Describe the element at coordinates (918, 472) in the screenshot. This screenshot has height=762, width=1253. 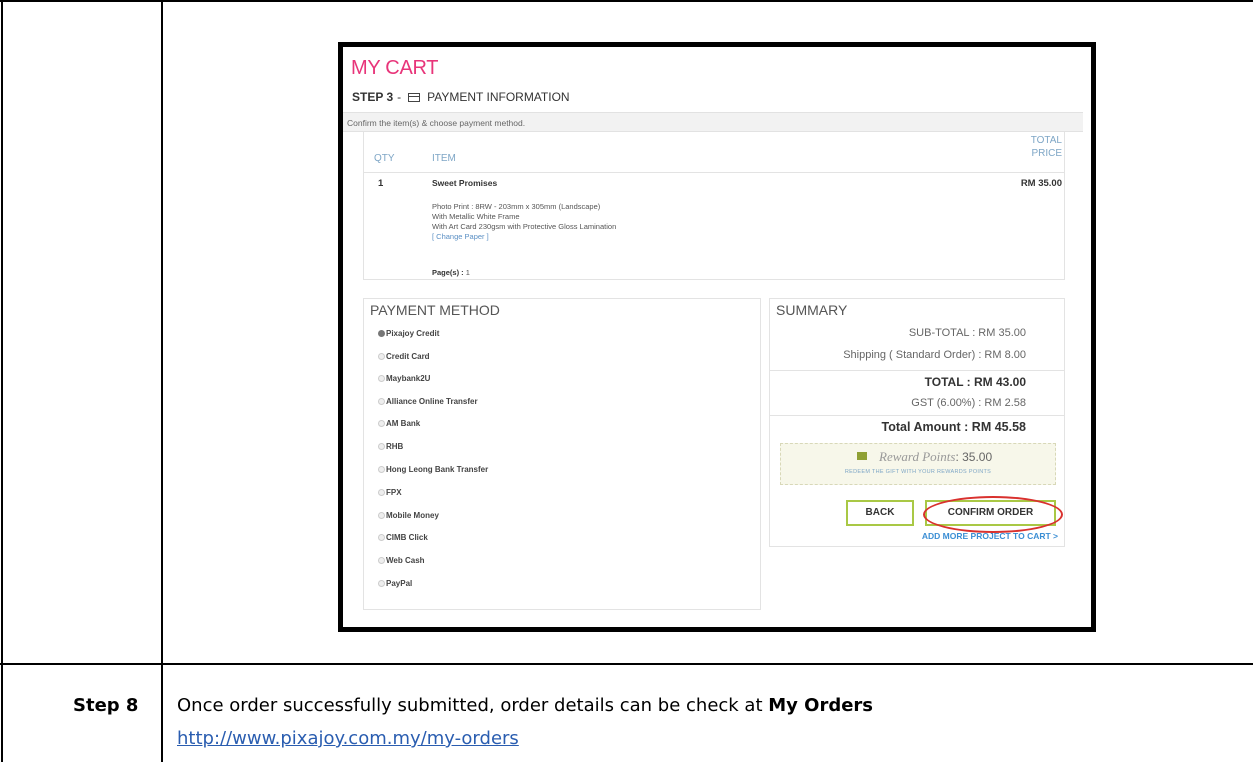
I see `reward-points-subtitle: REDEEM THE GIFT WITH YOUR REWARDS POINTS` at that location.